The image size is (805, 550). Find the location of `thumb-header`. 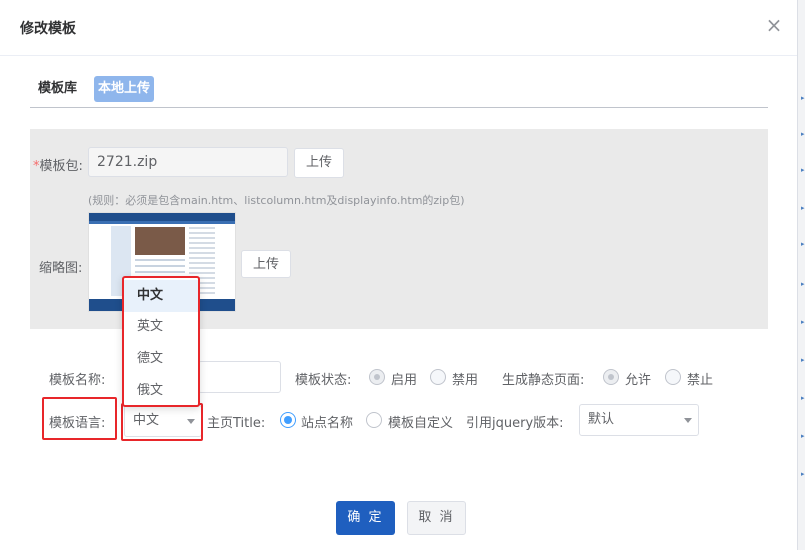

thumb-header is located at coordinates (162, 217).